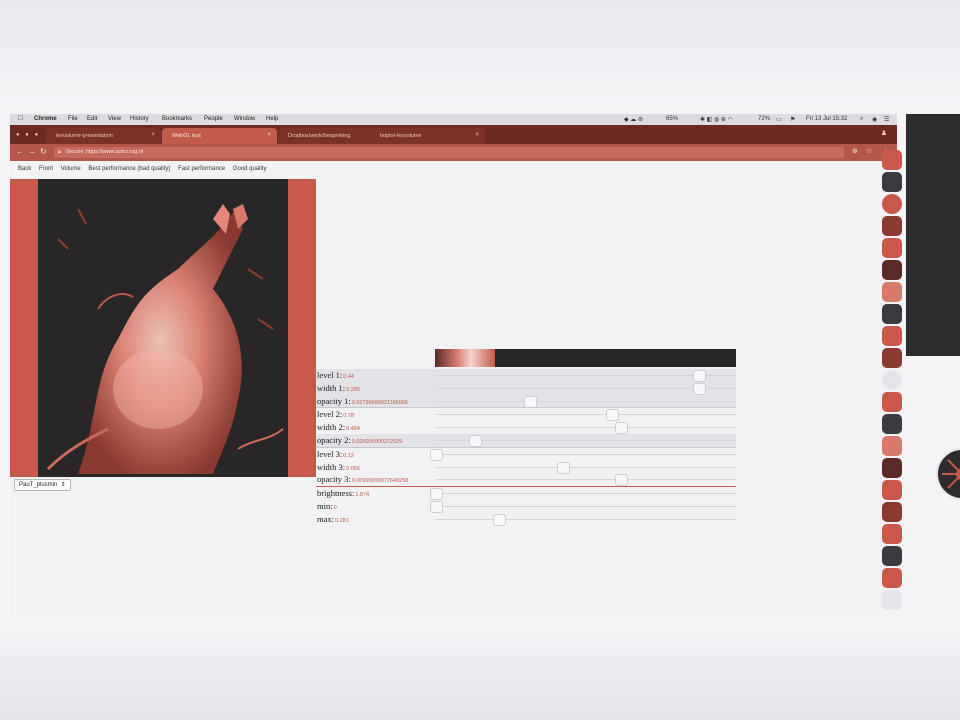 Image resolution: width=960 pixels, height=720 pixels. I want to click on control-label: min:0, so click(327, 506).